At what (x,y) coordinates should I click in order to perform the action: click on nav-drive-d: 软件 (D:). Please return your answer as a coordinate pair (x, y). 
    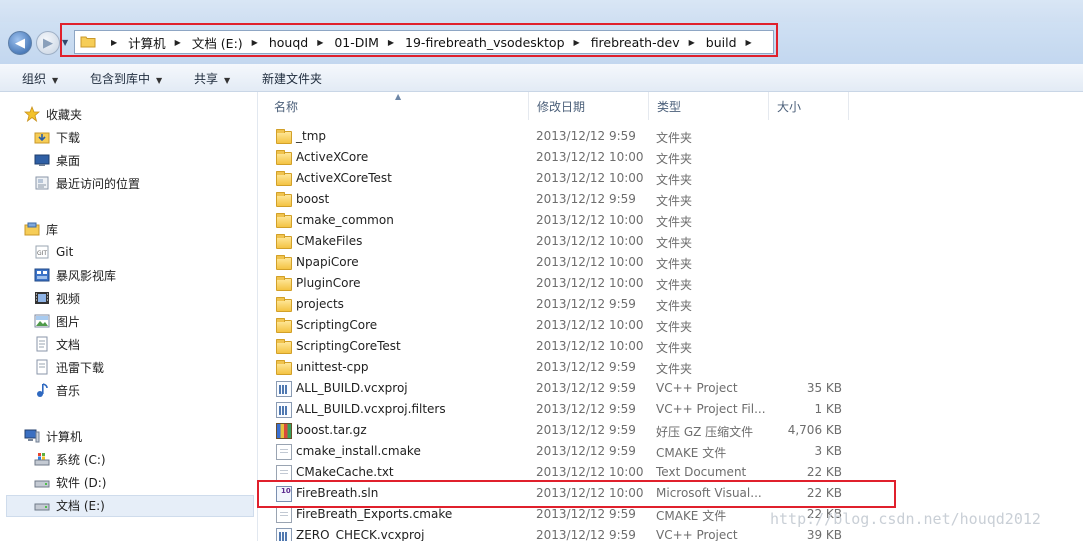
    Looking at the image, I should click on (70, 482).